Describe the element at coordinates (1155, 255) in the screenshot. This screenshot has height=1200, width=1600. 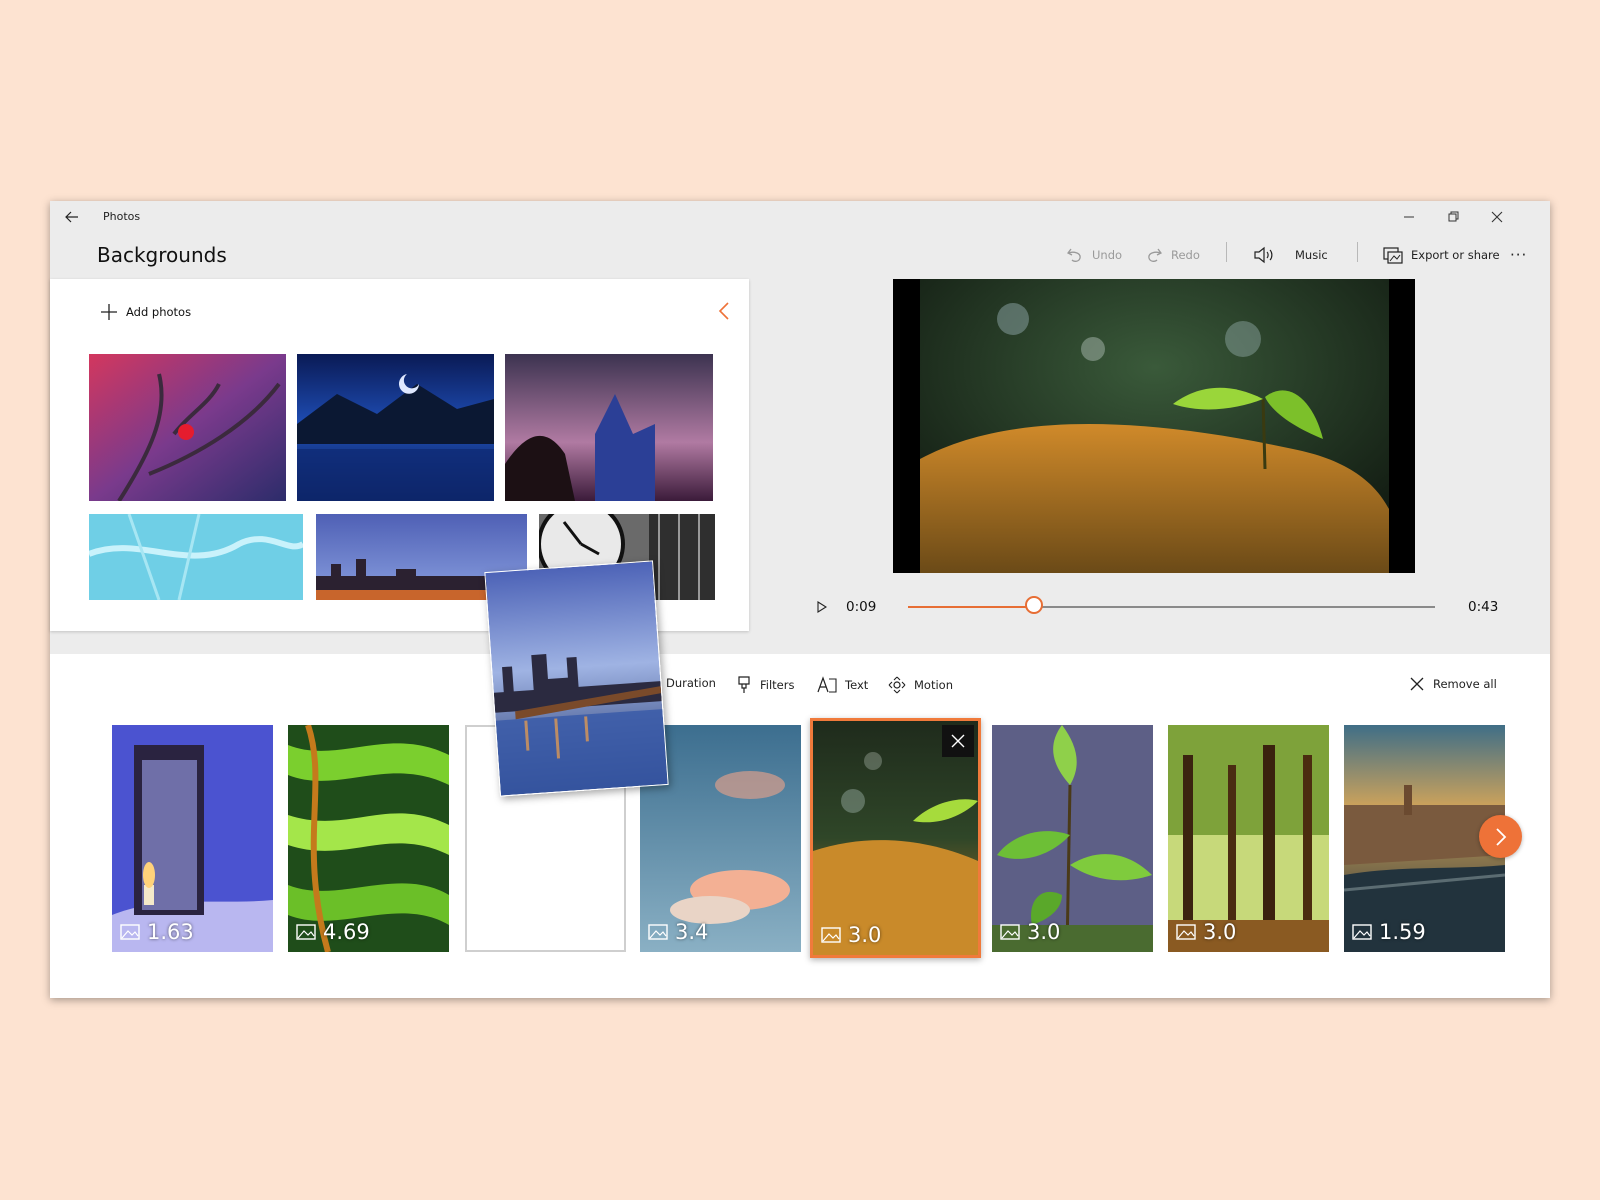
I see `redo-icon` at that location.